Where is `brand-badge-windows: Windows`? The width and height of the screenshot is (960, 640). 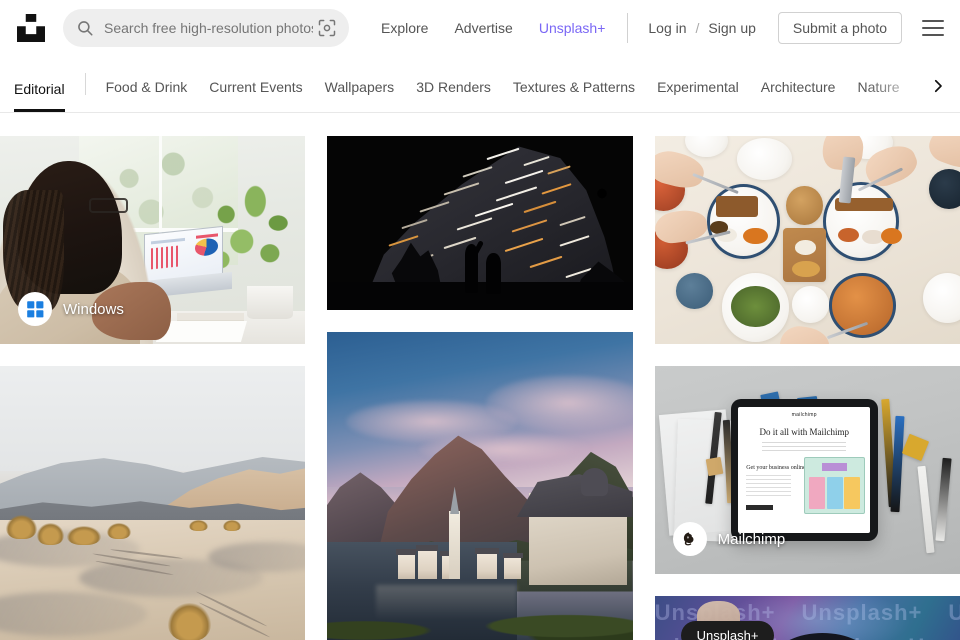 brand-badge-windows: Windows is located at coordinates (71, 309).